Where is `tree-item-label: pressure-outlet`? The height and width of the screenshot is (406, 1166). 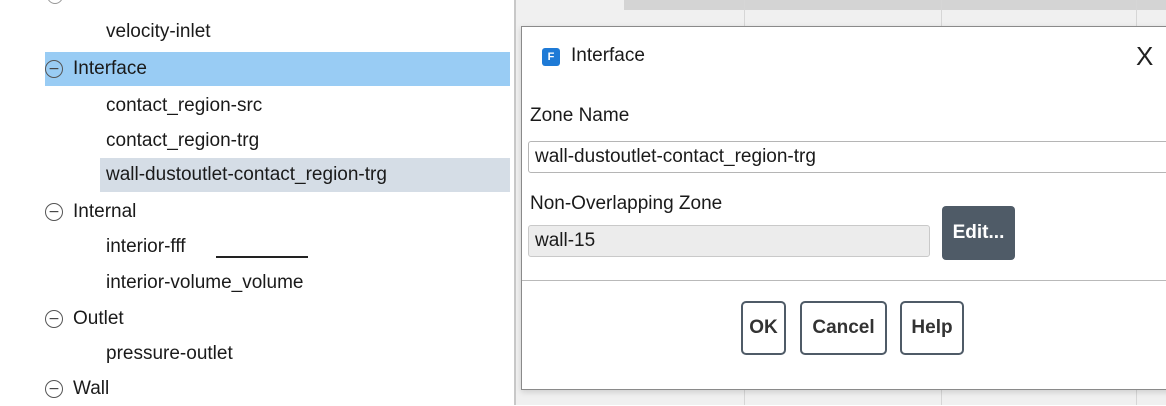
tree-item-label: pressure-outlet is located at coordinates (169, 353).